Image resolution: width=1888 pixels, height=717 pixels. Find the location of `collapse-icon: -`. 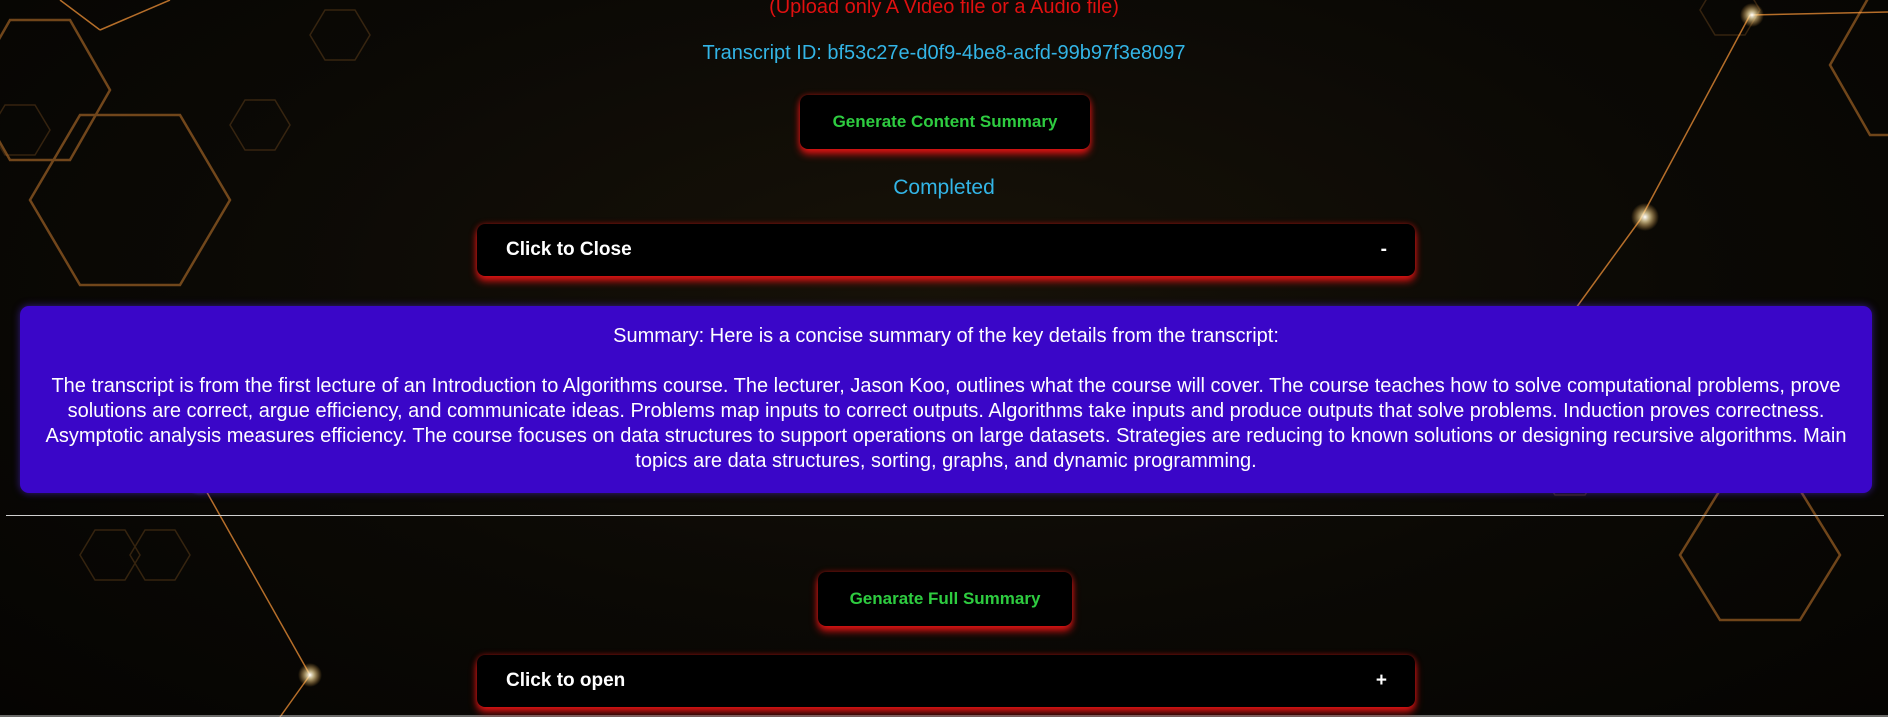

collapse-icon: - is located at coordinates (1383, 249).